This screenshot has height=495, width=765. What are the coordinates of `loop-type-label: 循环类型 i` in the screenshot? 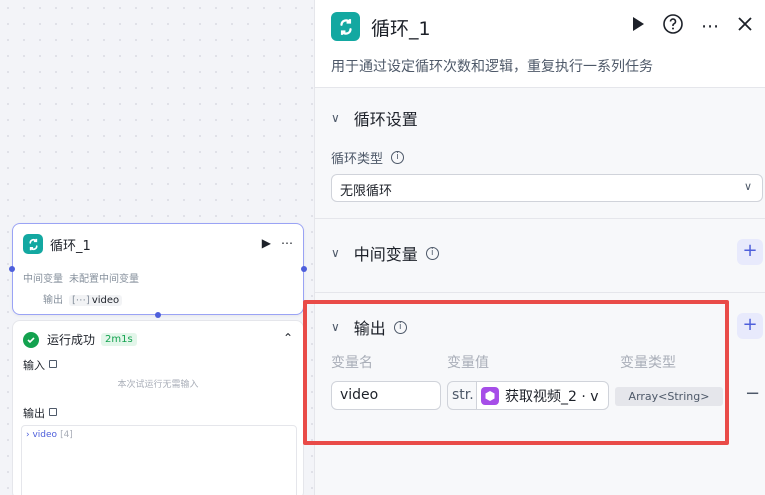 It's located at (368, 157).